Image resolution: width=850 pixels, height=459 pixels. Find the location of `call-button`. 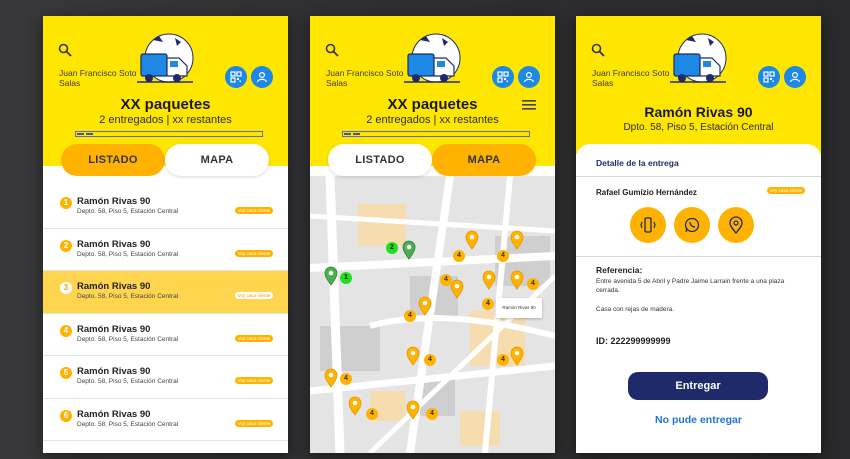

call-button is located at coordinates (648, 225).